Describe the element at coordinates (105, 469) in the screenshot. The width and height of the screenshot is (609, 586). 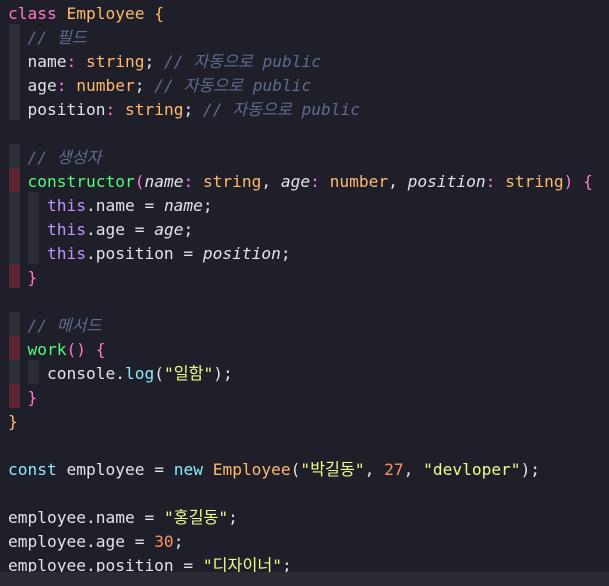
I see `variable: employee` at that location.